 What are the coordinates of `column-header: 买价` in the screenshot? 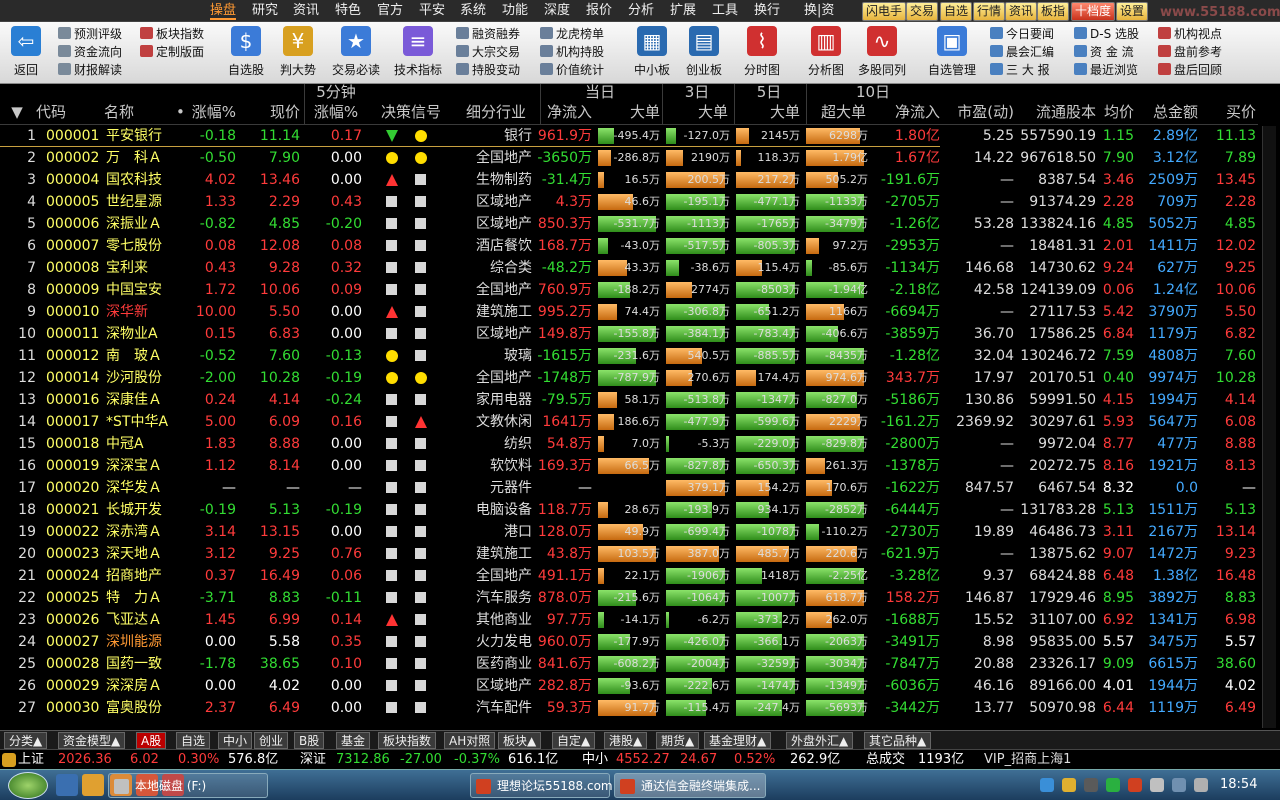 It's located at (1228, 112).